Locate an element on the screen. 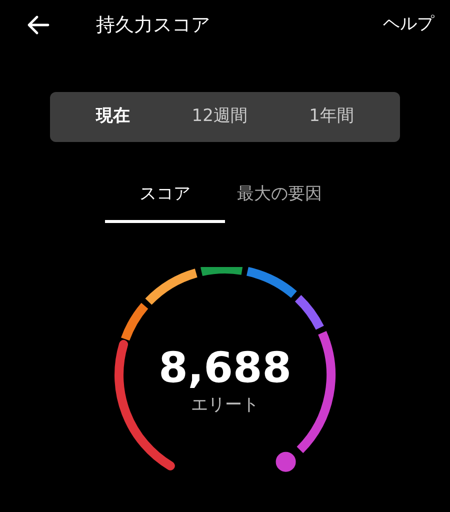 Image resolution: width=450 pixels, height=512 pixels. score-value: 8,688 is located at coordinates (225, 367).